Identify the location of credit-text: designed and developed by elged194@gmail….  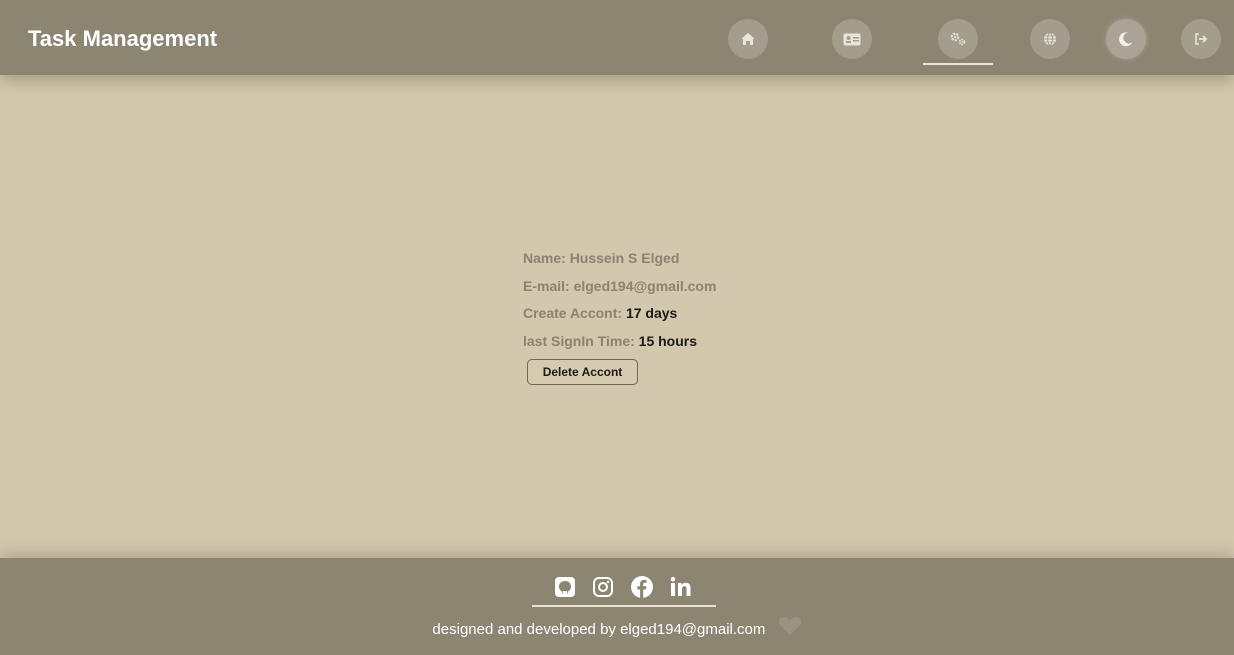
(599, 629).